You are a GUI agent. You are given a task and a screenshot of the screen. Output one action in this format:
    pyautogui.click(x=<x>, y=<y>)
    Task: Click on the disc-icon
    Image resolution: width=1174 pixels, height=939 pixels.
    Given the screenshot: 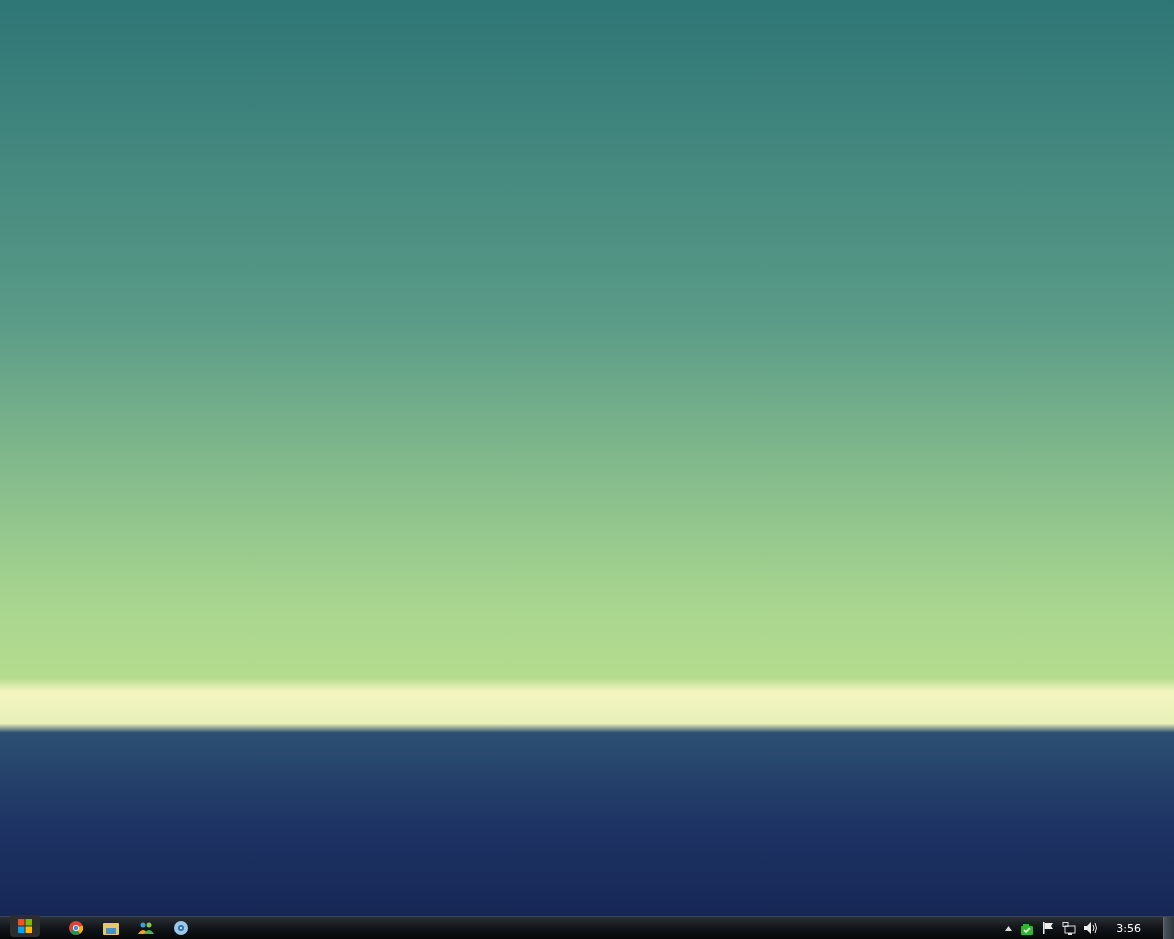 What is the action you would take?
    pyautogui.click(x=180, y=928)
    